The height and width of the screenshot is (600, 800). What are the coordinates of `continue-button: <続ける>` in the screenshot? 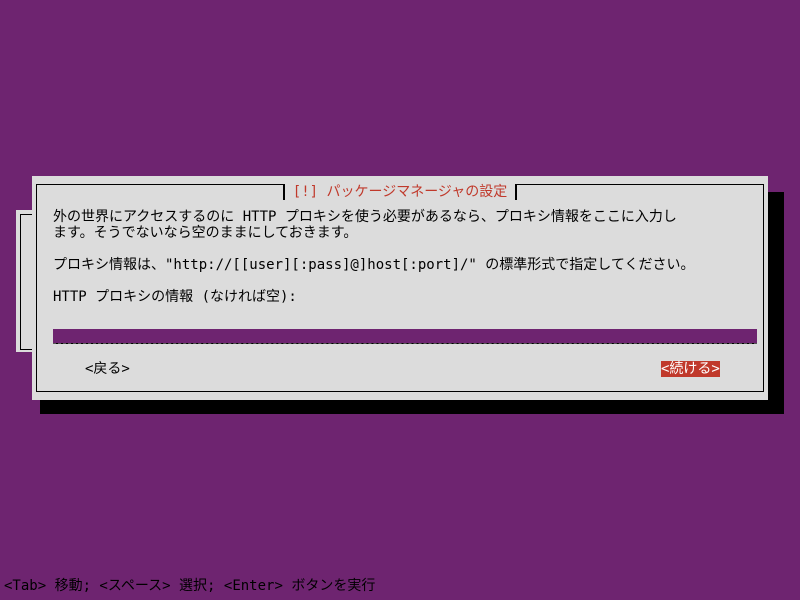 It's located at (690, 369).